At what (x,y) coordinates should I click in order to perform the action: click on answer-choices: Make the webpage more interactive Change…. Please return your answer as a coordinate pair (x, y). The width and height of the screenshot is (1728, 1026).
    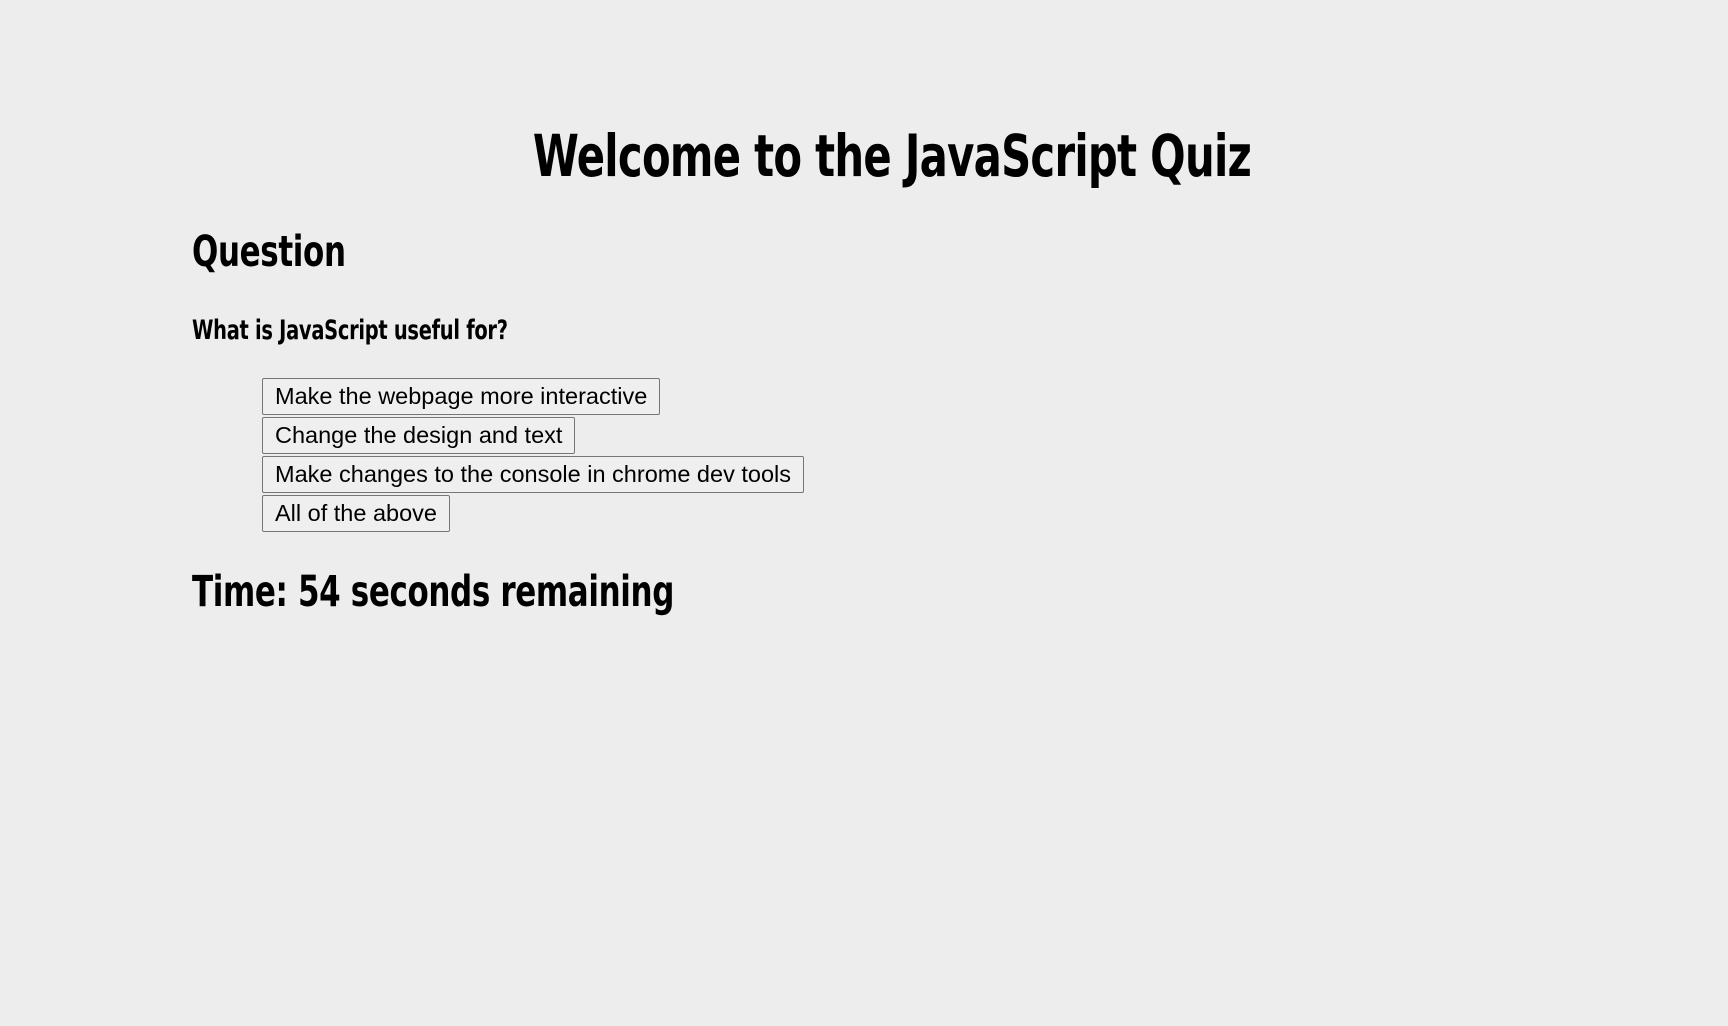
    Looking at the image, I should click on (533, 455).